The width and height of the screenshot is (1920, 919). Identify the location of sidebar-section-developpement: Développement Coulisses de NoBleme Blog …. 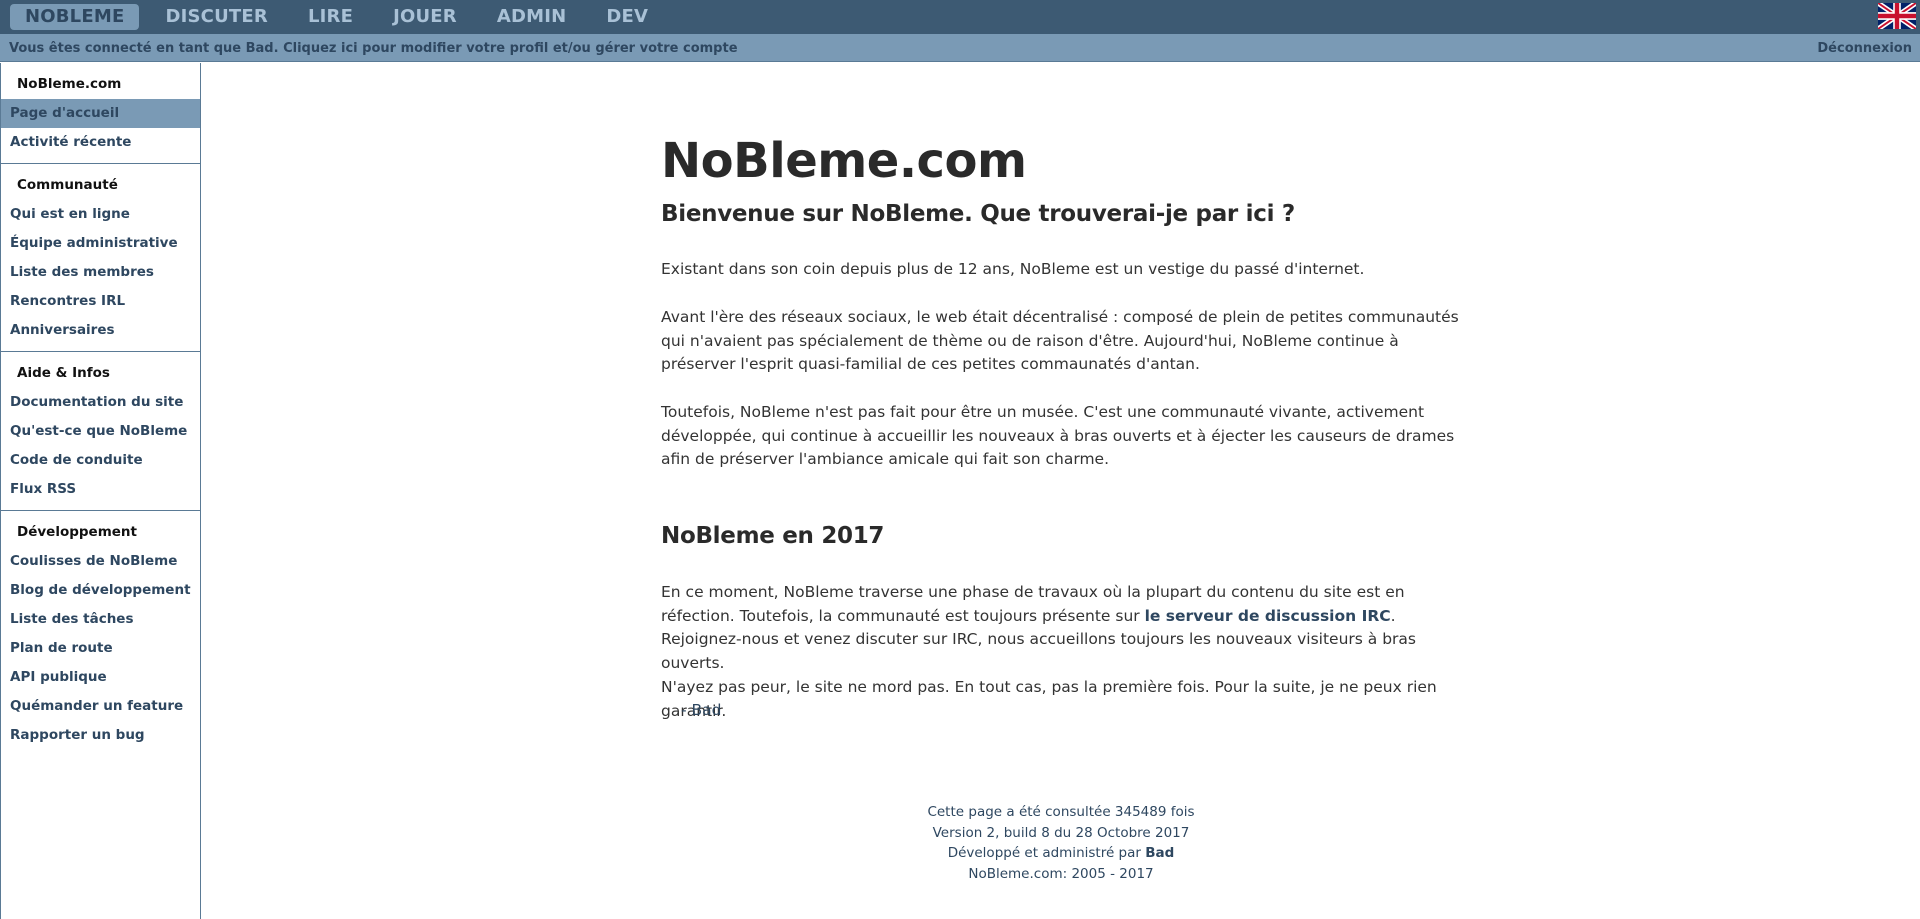
(100, 633).